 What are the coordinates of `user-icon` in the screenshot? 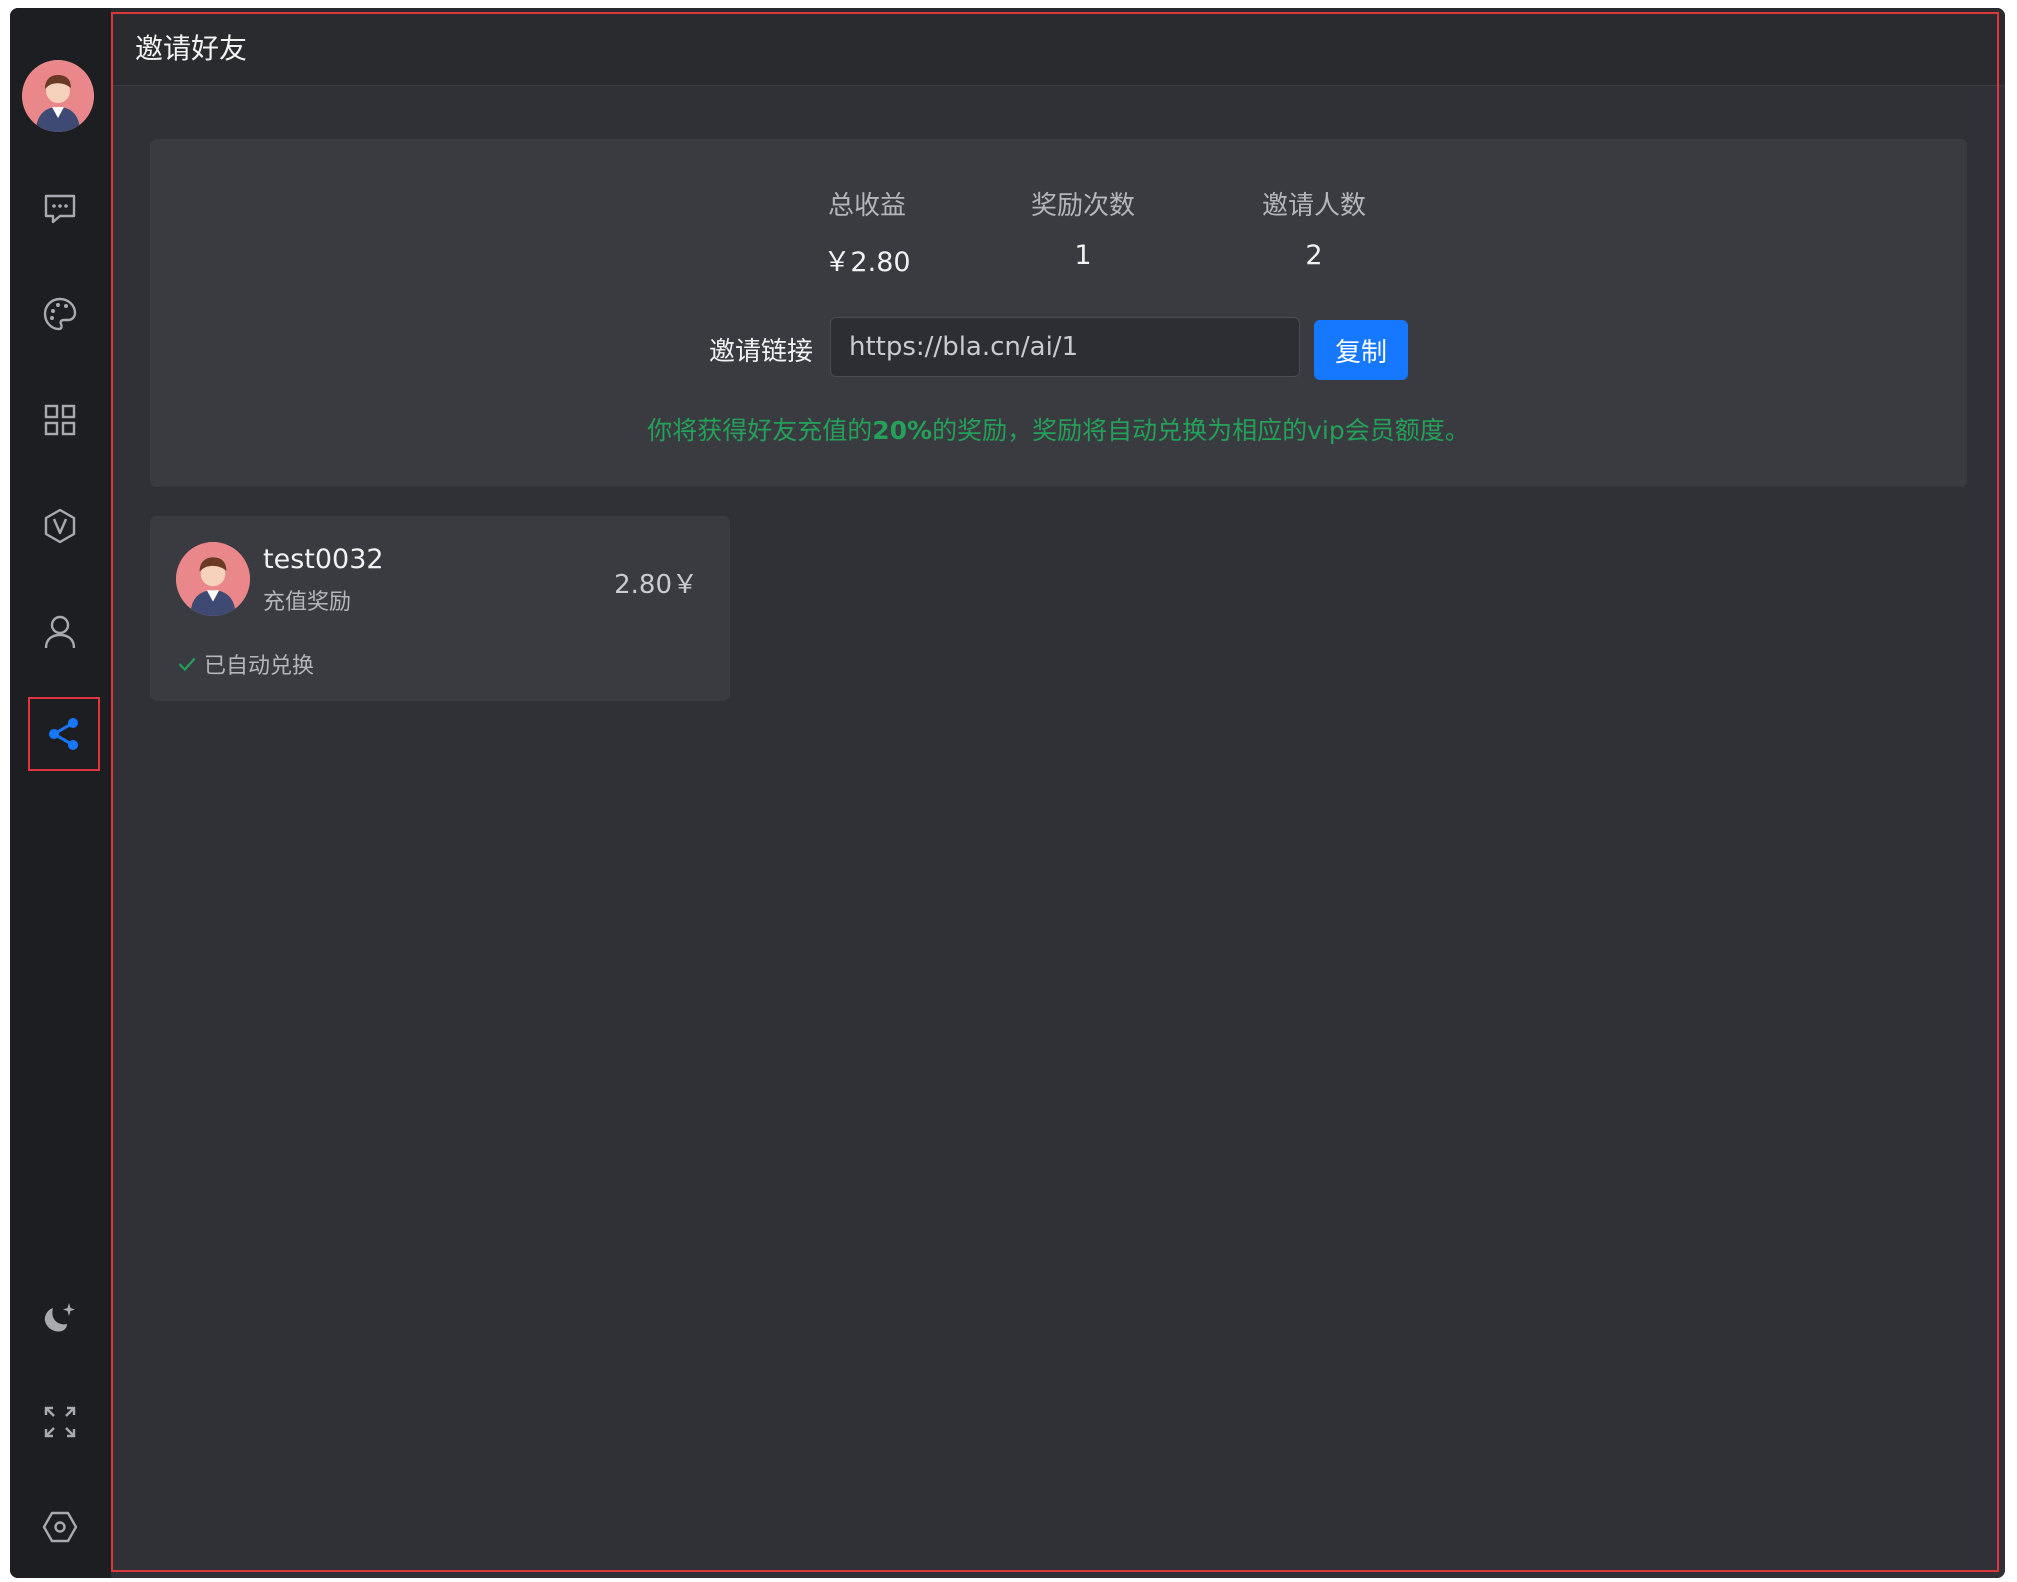 It's located at (60, 632).